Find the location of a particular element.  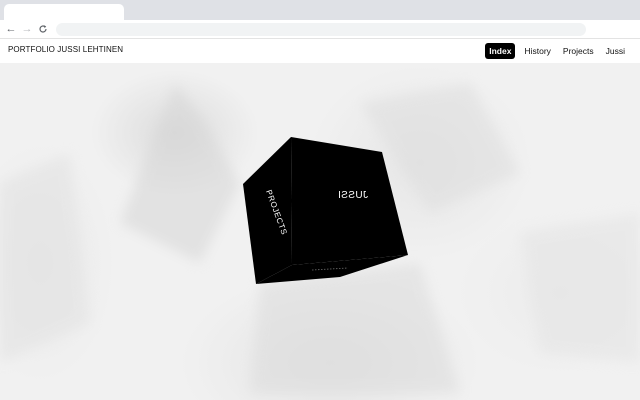

cube-stage: PROJECTS JUSSI is located at coordinates (325, 210).